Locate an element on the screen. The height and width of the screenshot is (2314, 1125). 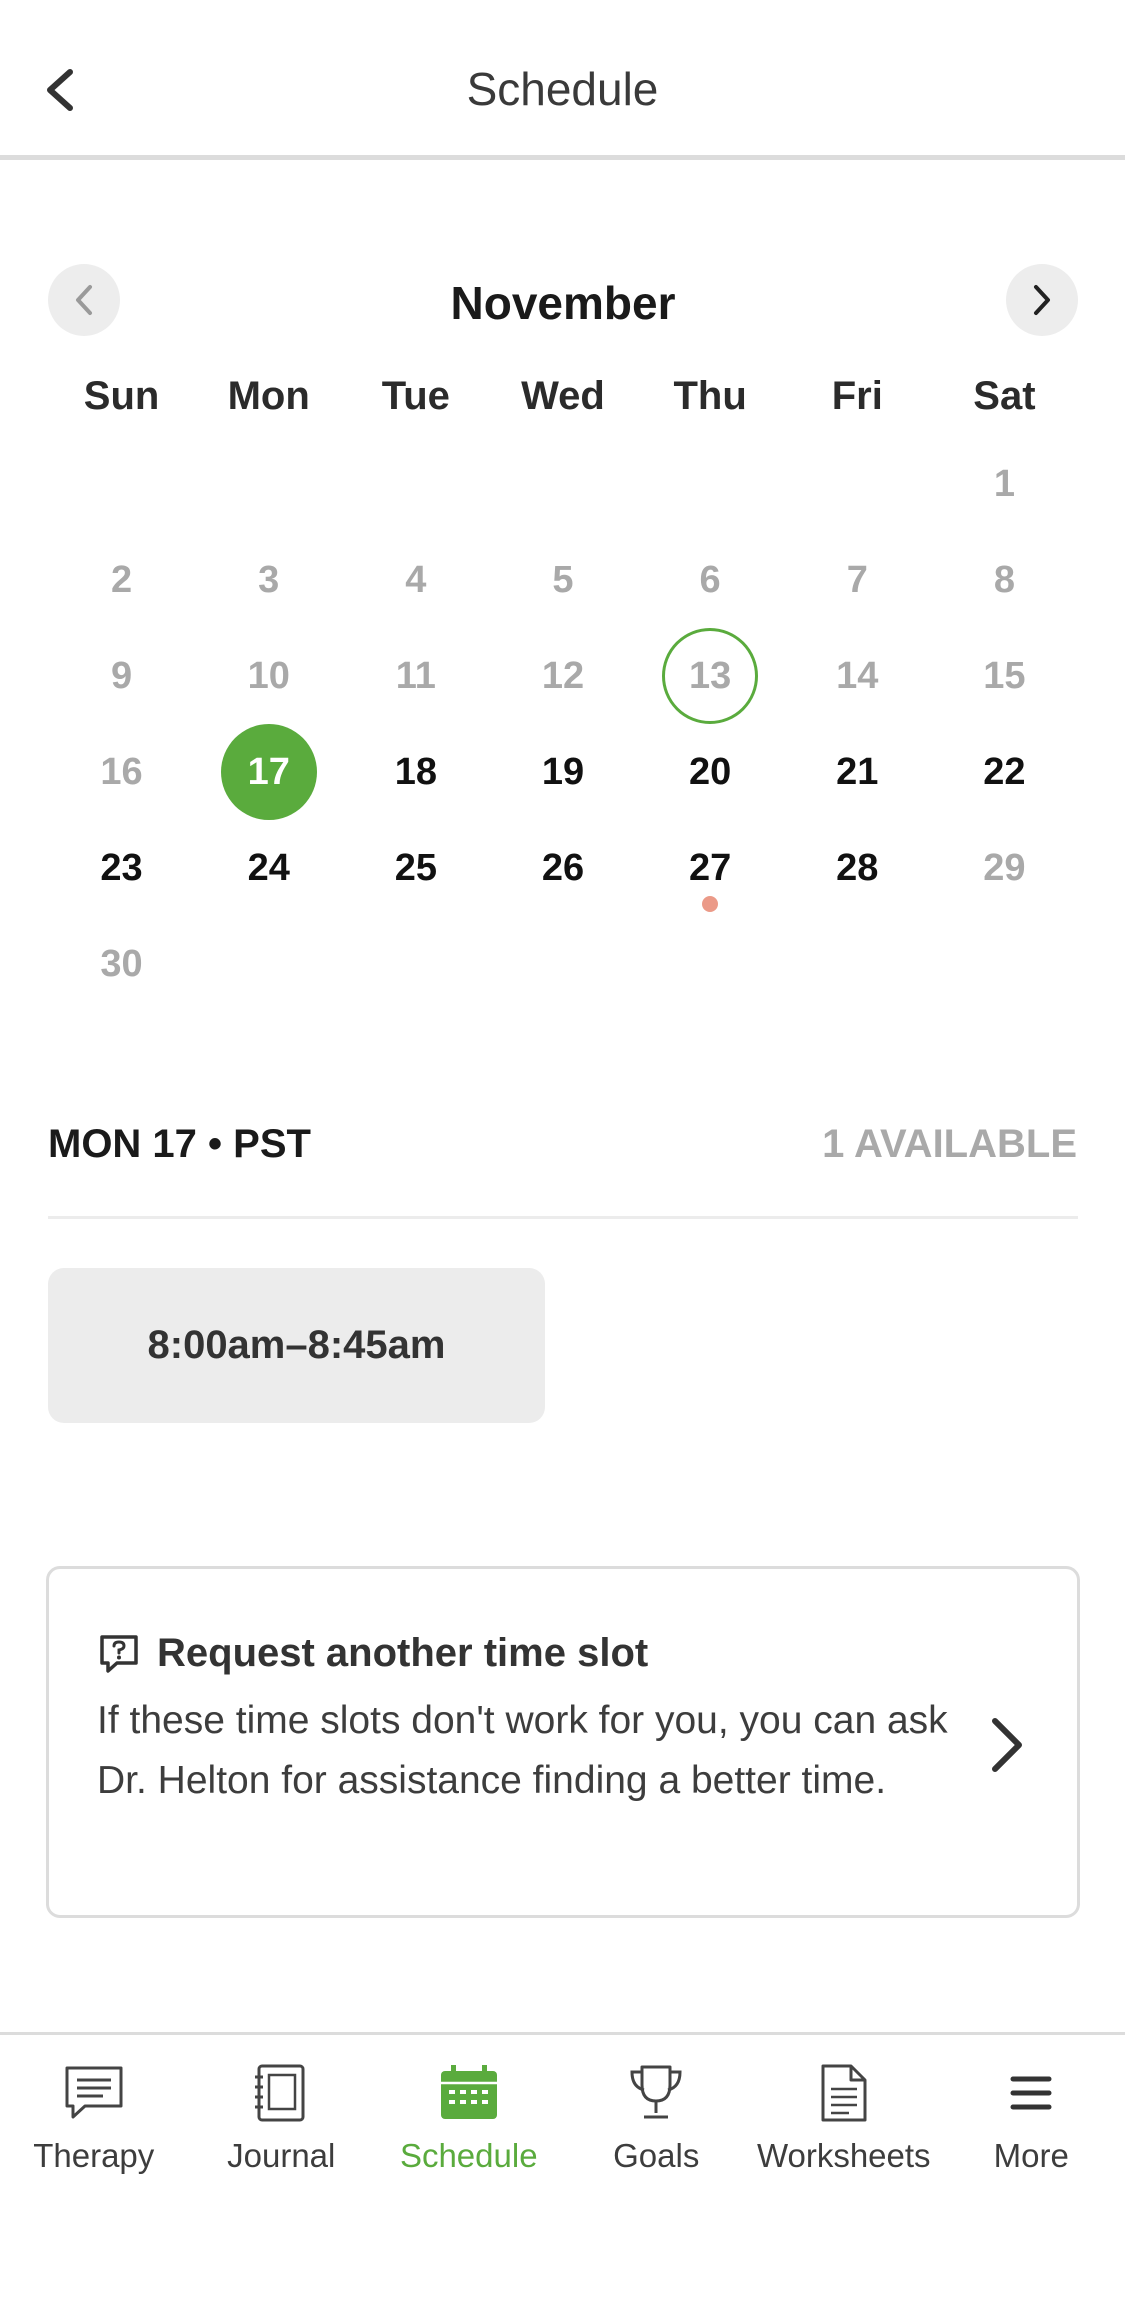
calendar-day-cell: 15 is located at coordinates (1004, 676).